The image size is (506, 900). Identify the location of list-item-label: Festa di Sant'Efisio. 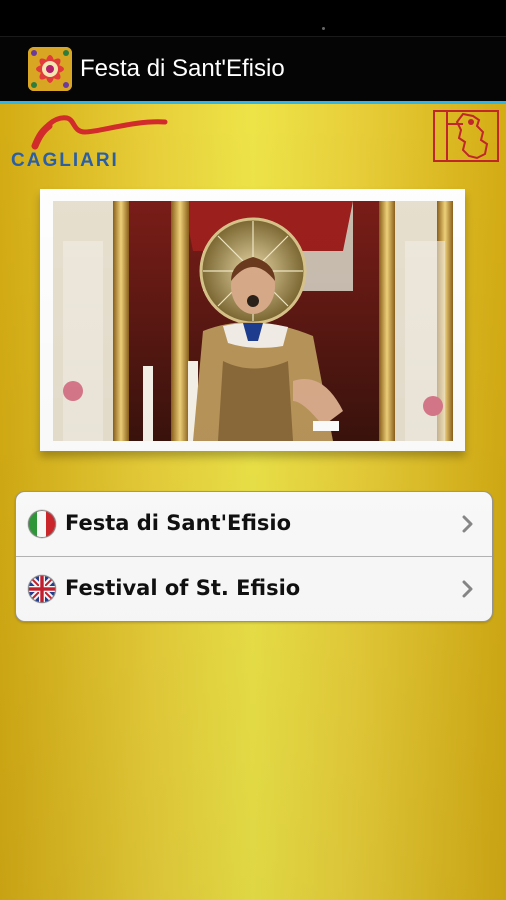
(178, 523).